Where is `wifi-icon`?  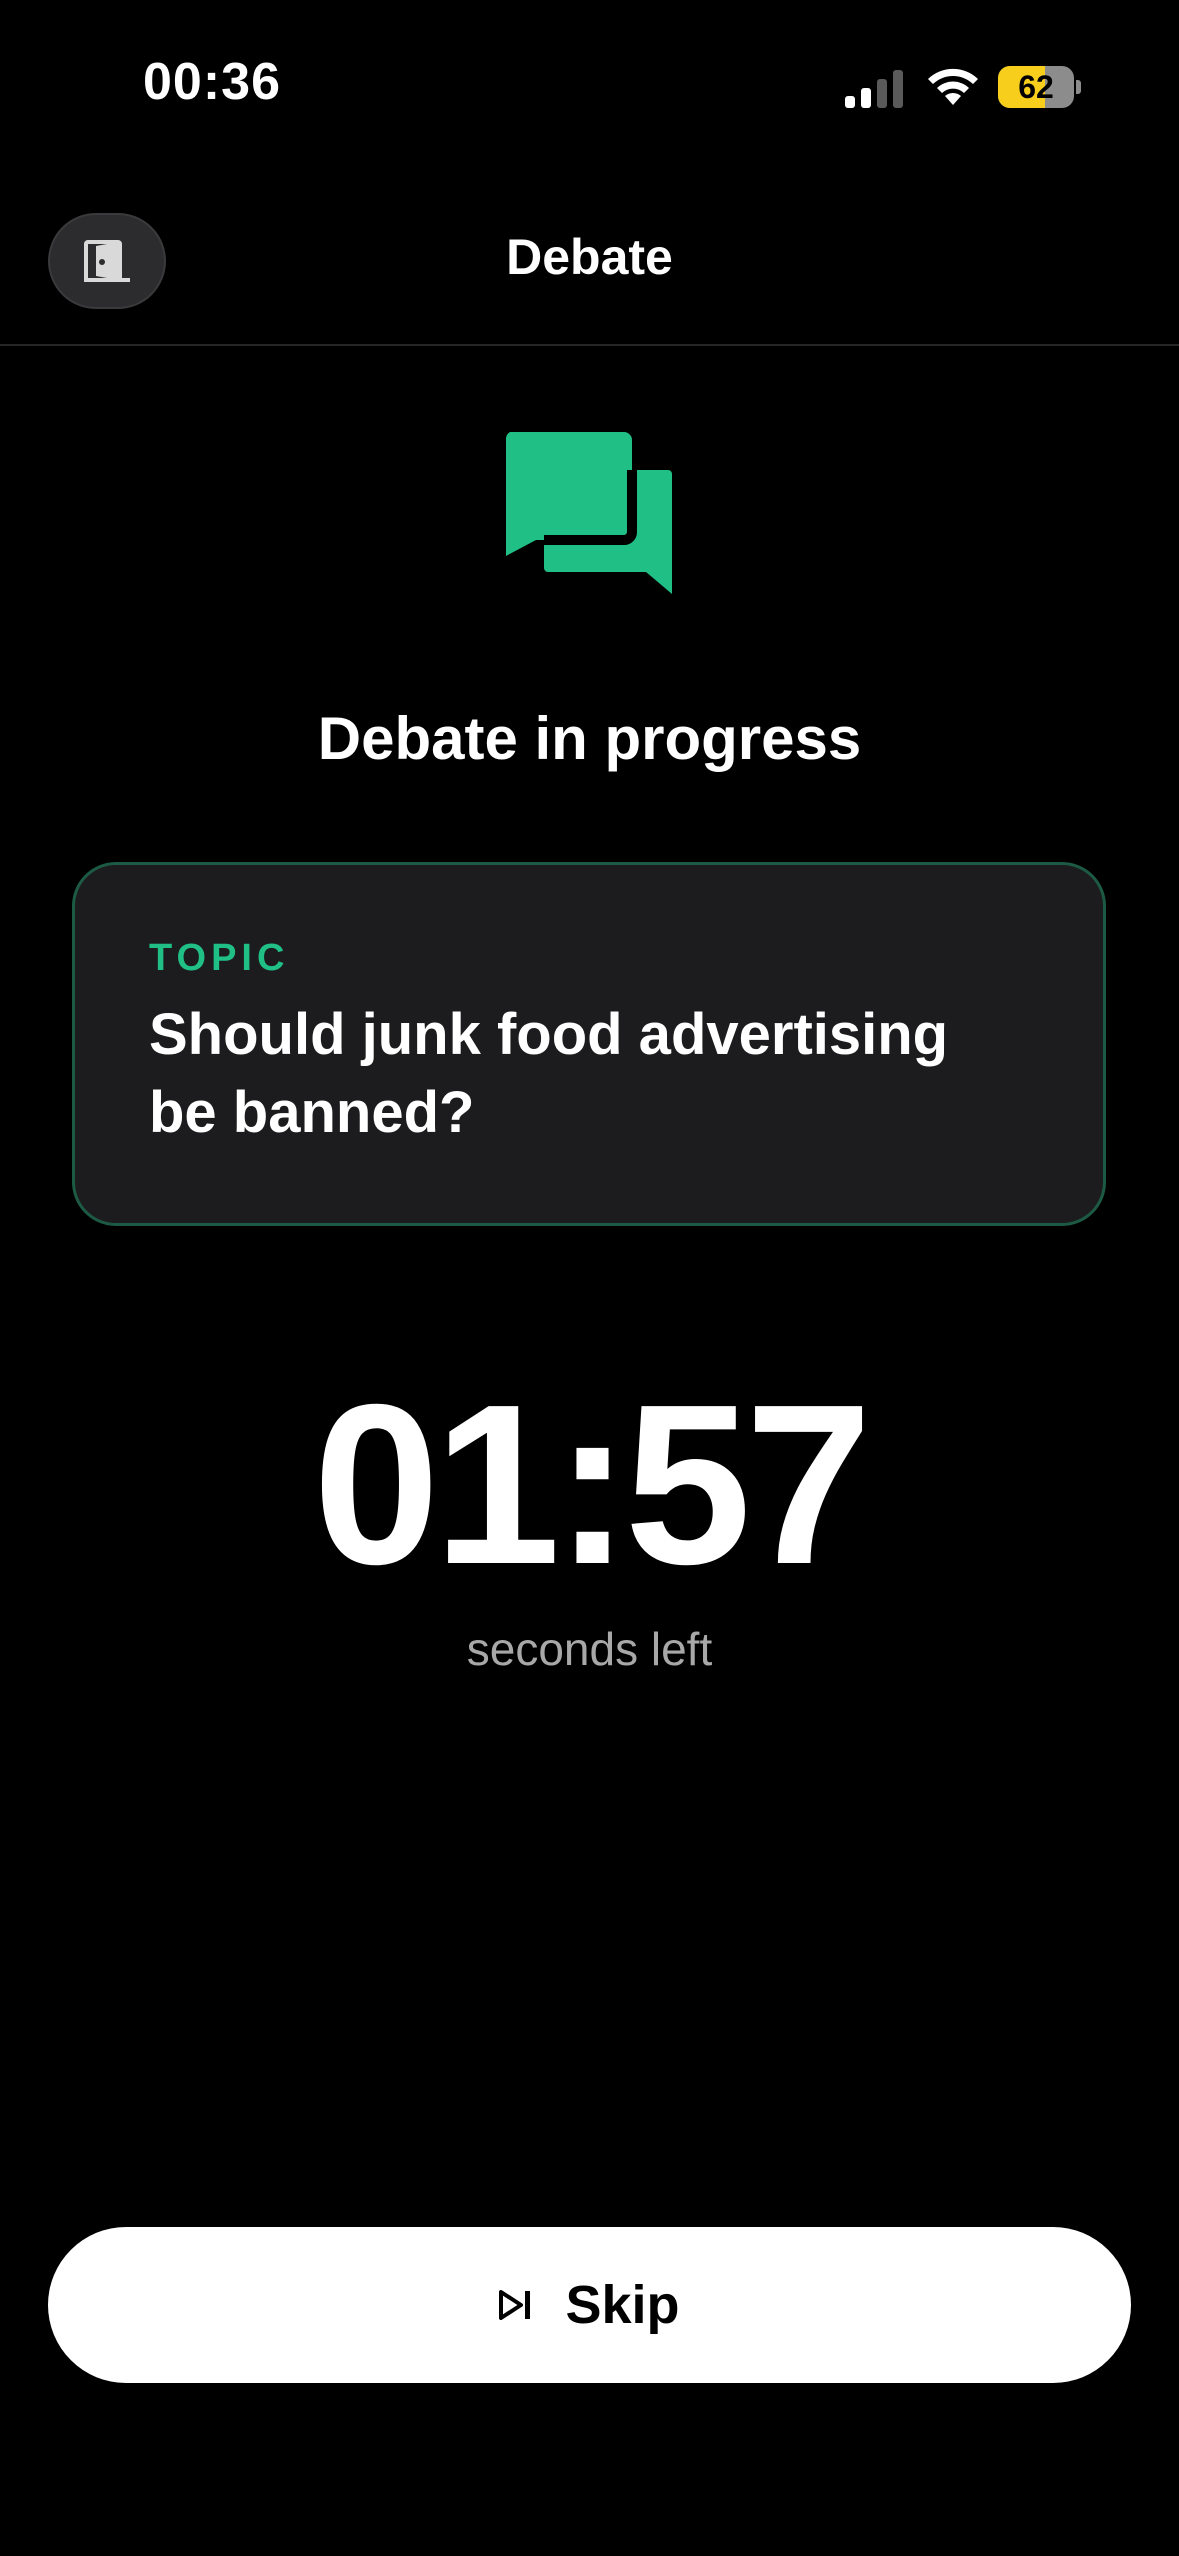 wifi-icon is located at coordinates (953, 86).